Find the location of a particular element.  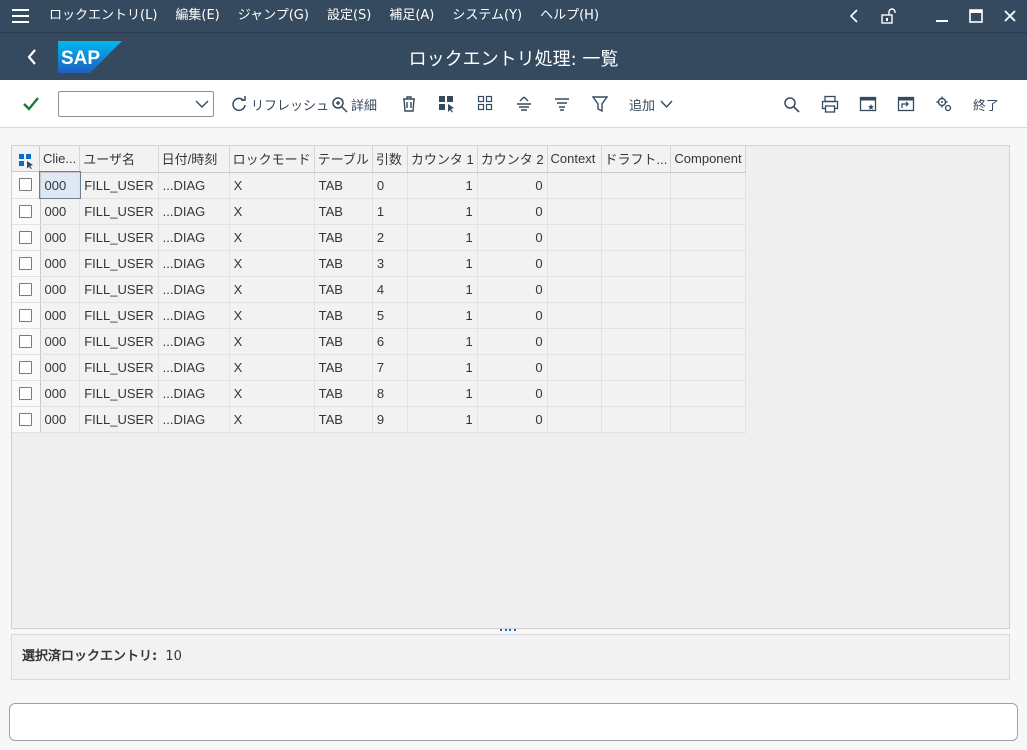

column-header-component: Component is located at coordinates (708, 159).